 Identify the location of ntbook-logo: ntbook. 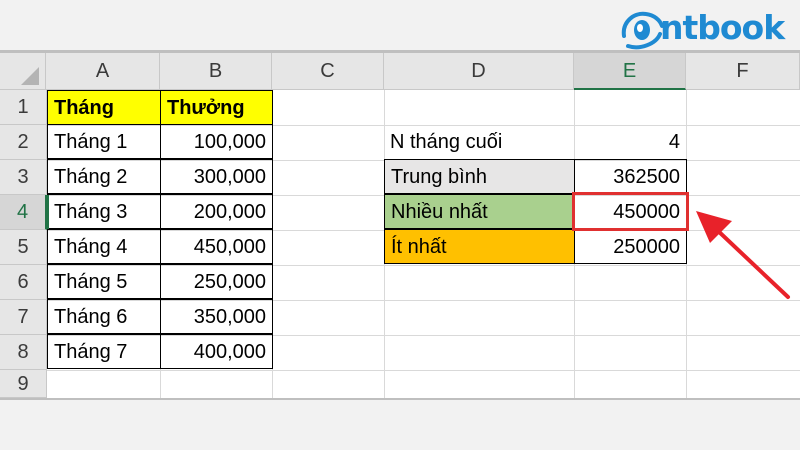
(708, 27).